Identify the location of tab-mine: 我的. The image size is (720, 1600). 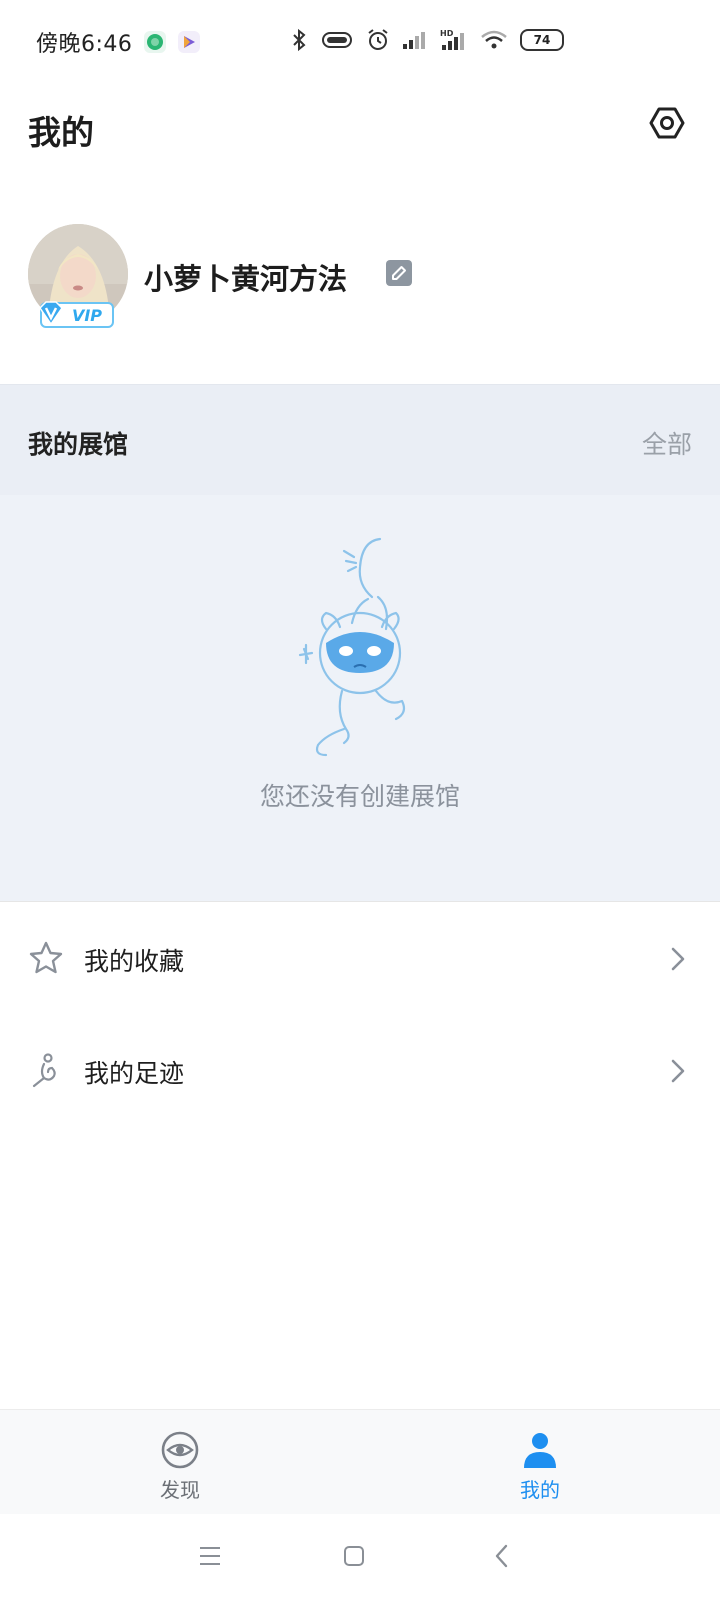
(540, 1462).